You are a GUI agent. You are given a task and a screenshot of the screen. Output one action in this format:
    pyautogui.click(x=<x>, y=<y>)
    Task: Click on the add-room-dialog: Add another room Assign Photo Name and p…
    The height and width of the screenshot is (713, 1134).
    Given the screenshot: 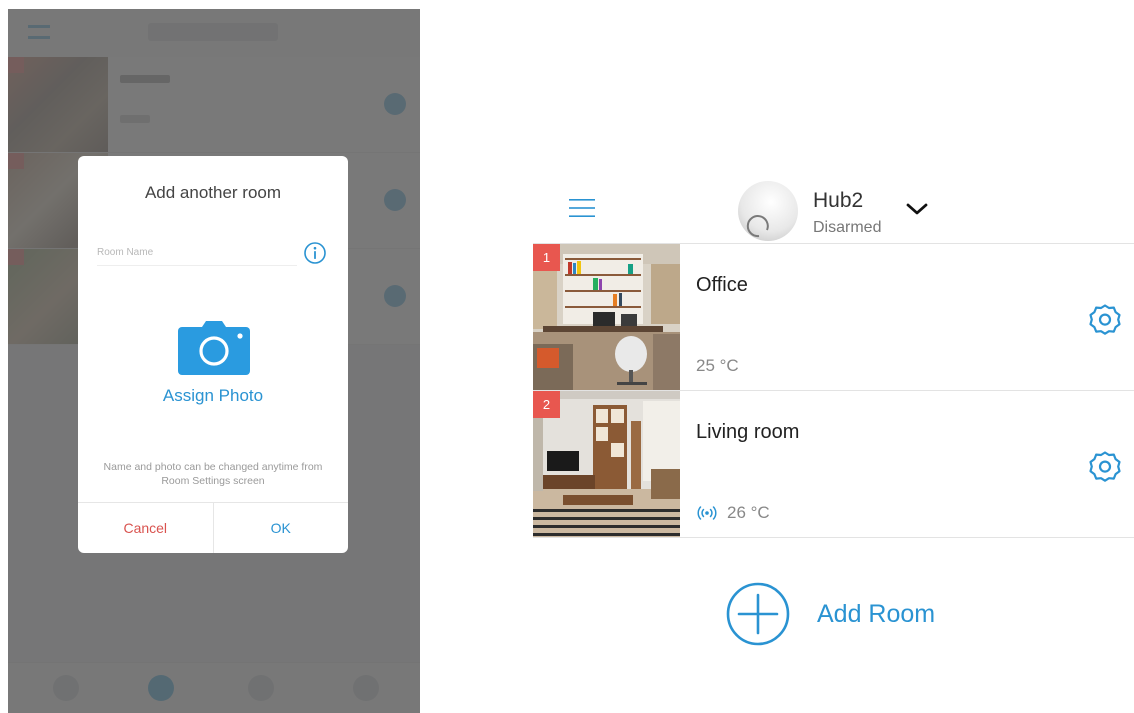 What is the action you would take?
    pyautogui.click(x=213, y=354)
    